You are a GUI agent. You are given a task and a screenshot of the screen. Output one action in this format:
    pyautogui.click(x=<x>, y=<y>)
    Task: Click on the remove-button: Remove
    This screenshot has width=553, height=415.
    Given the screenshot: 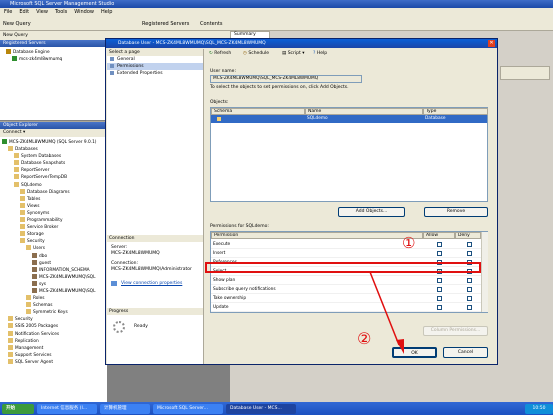 What is the action you would take?
    pyautogui.click(x=456, y=212)
    